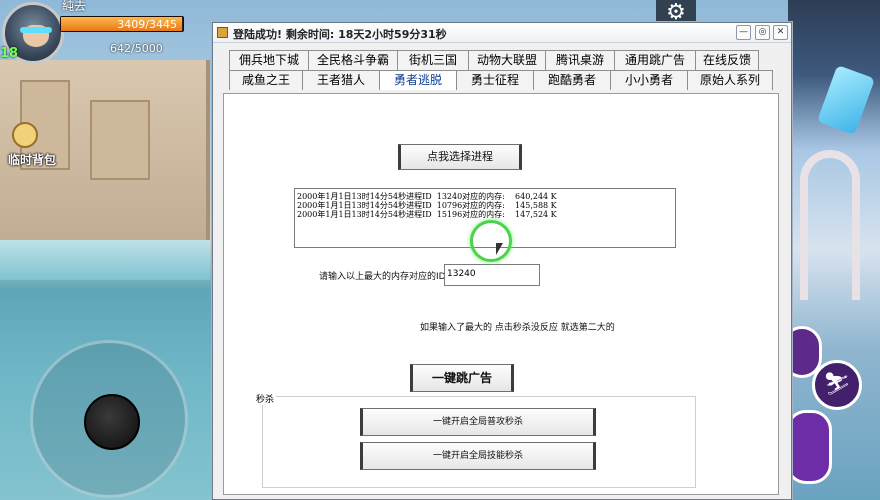 This screenshot has width=880, height=500. I want to click on watermark-logo: pipaw.COM, so click(283, 329).